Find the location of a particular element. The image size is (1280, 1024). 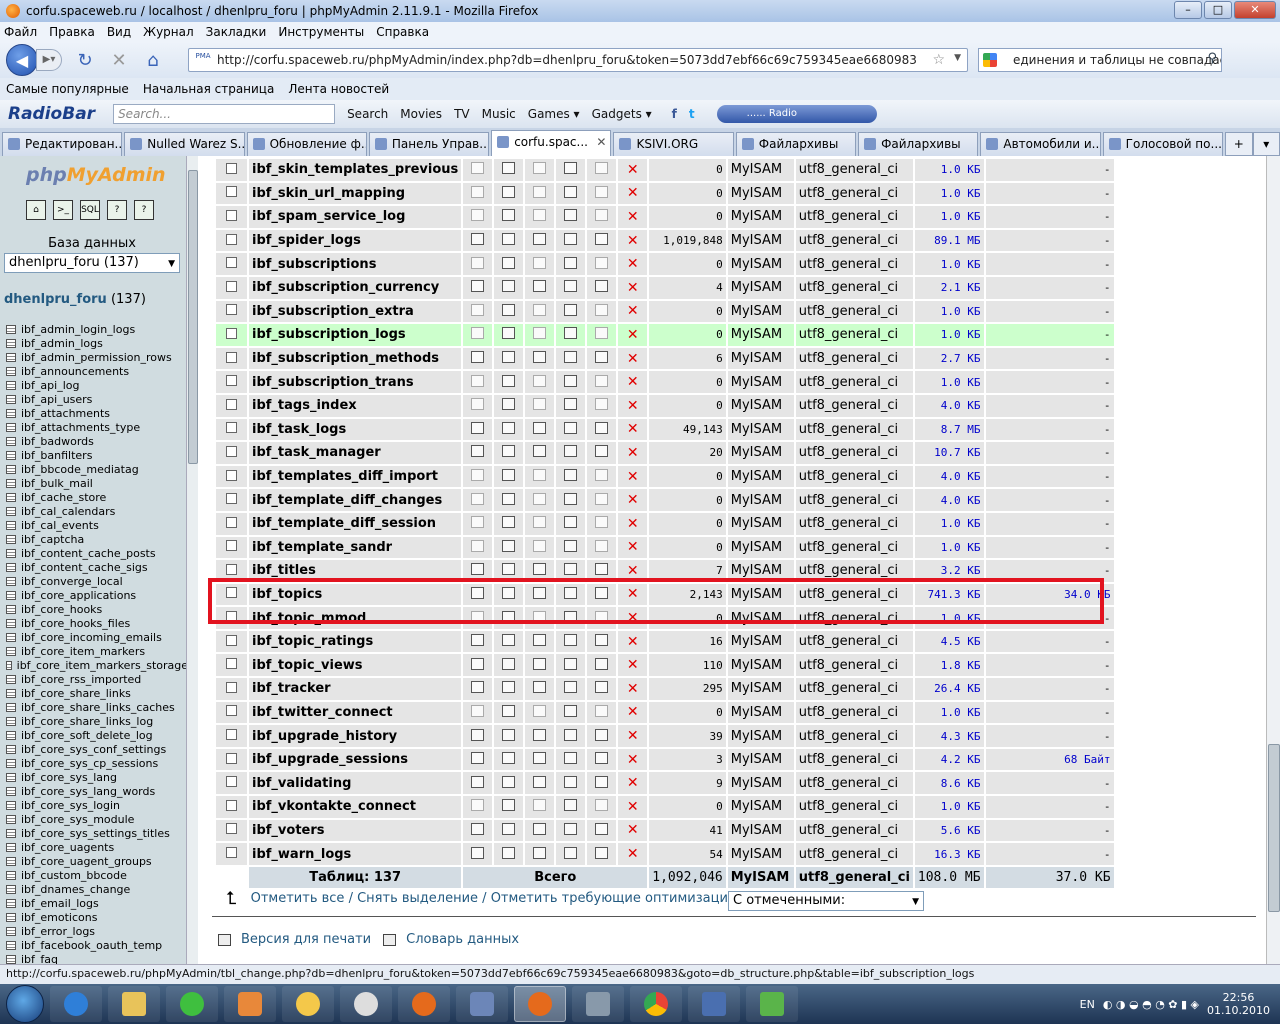

table-size: 4.0 КБ is located at coordinates (949, 476).